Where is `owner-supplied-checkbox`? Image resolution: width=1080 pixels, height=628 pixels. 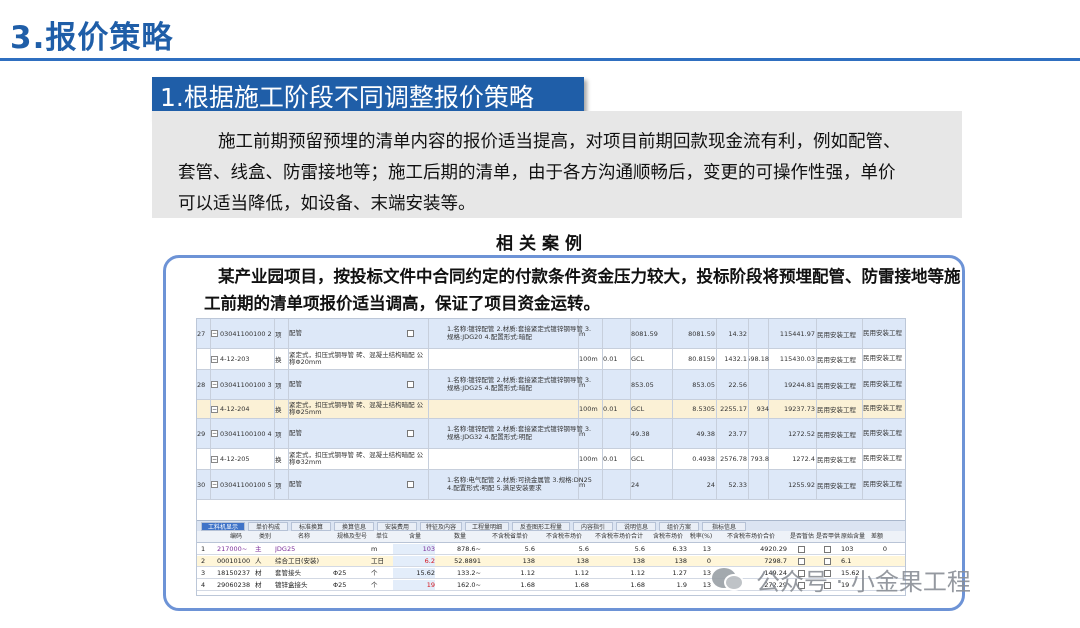 owner-supplied-checkbox is located at coordinates (827, 549).